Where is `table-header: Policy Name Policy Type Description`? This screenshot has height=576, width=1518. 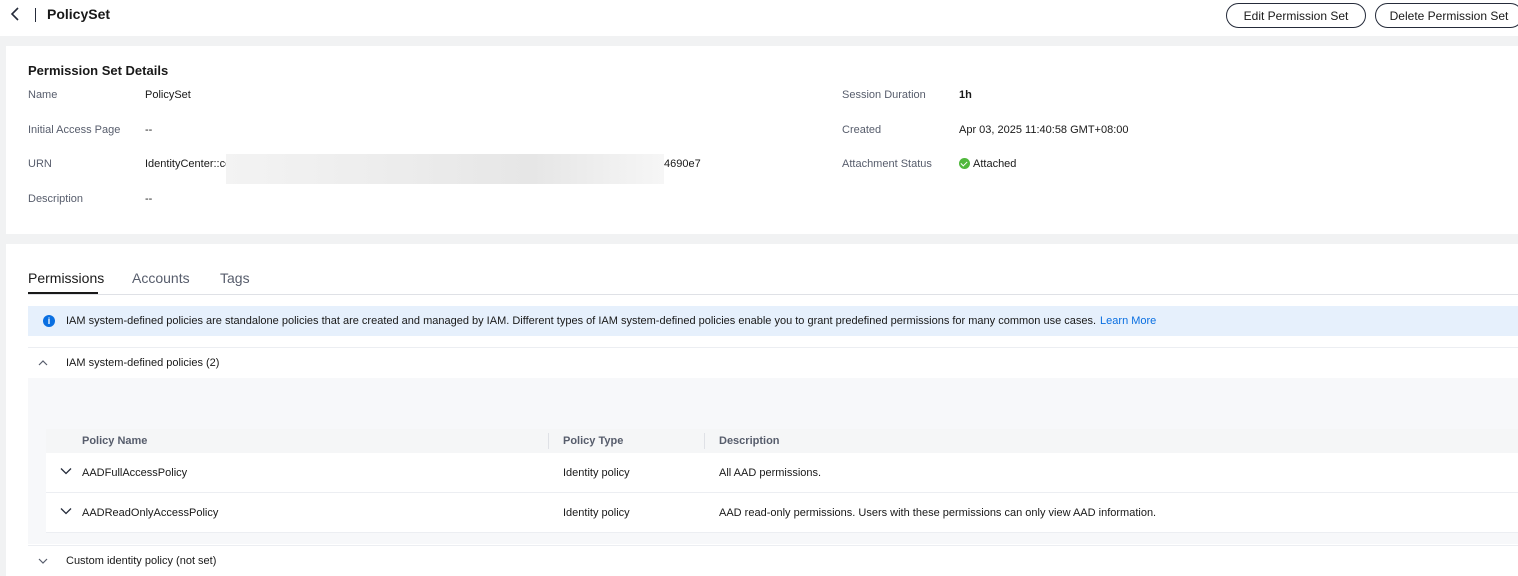 table-header: Policy Name Policy Type Description is located at coordinates (782, 441).